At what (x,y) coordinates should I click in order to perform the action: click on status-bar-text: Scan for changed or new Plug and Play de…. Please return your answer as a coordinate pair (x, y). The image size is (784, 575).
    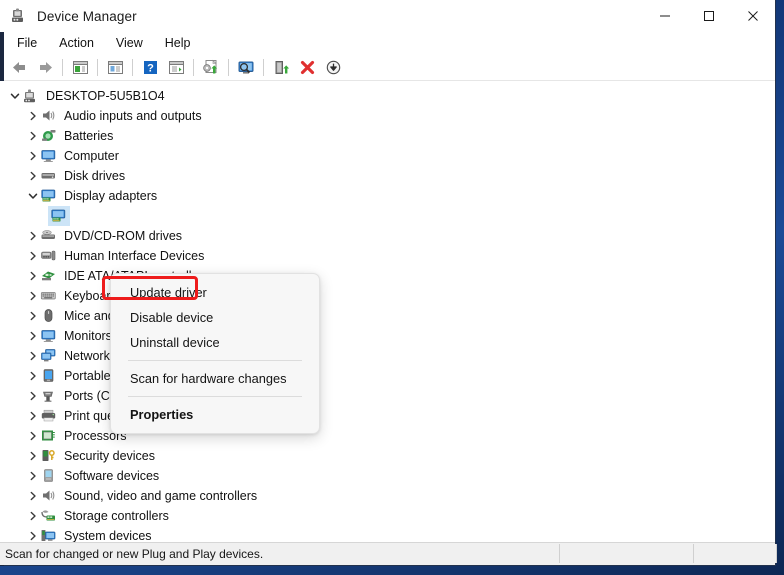
    Looking at the image, I should click on (134, 554).